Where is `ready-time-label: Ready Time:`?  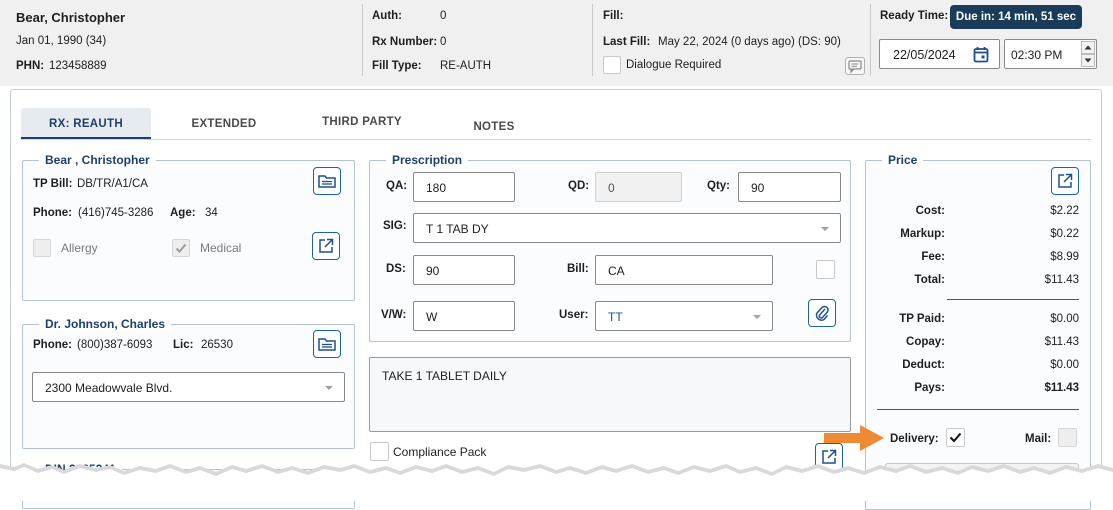
ready-time-label: Ready Time: is located at coordinates (914, 16).